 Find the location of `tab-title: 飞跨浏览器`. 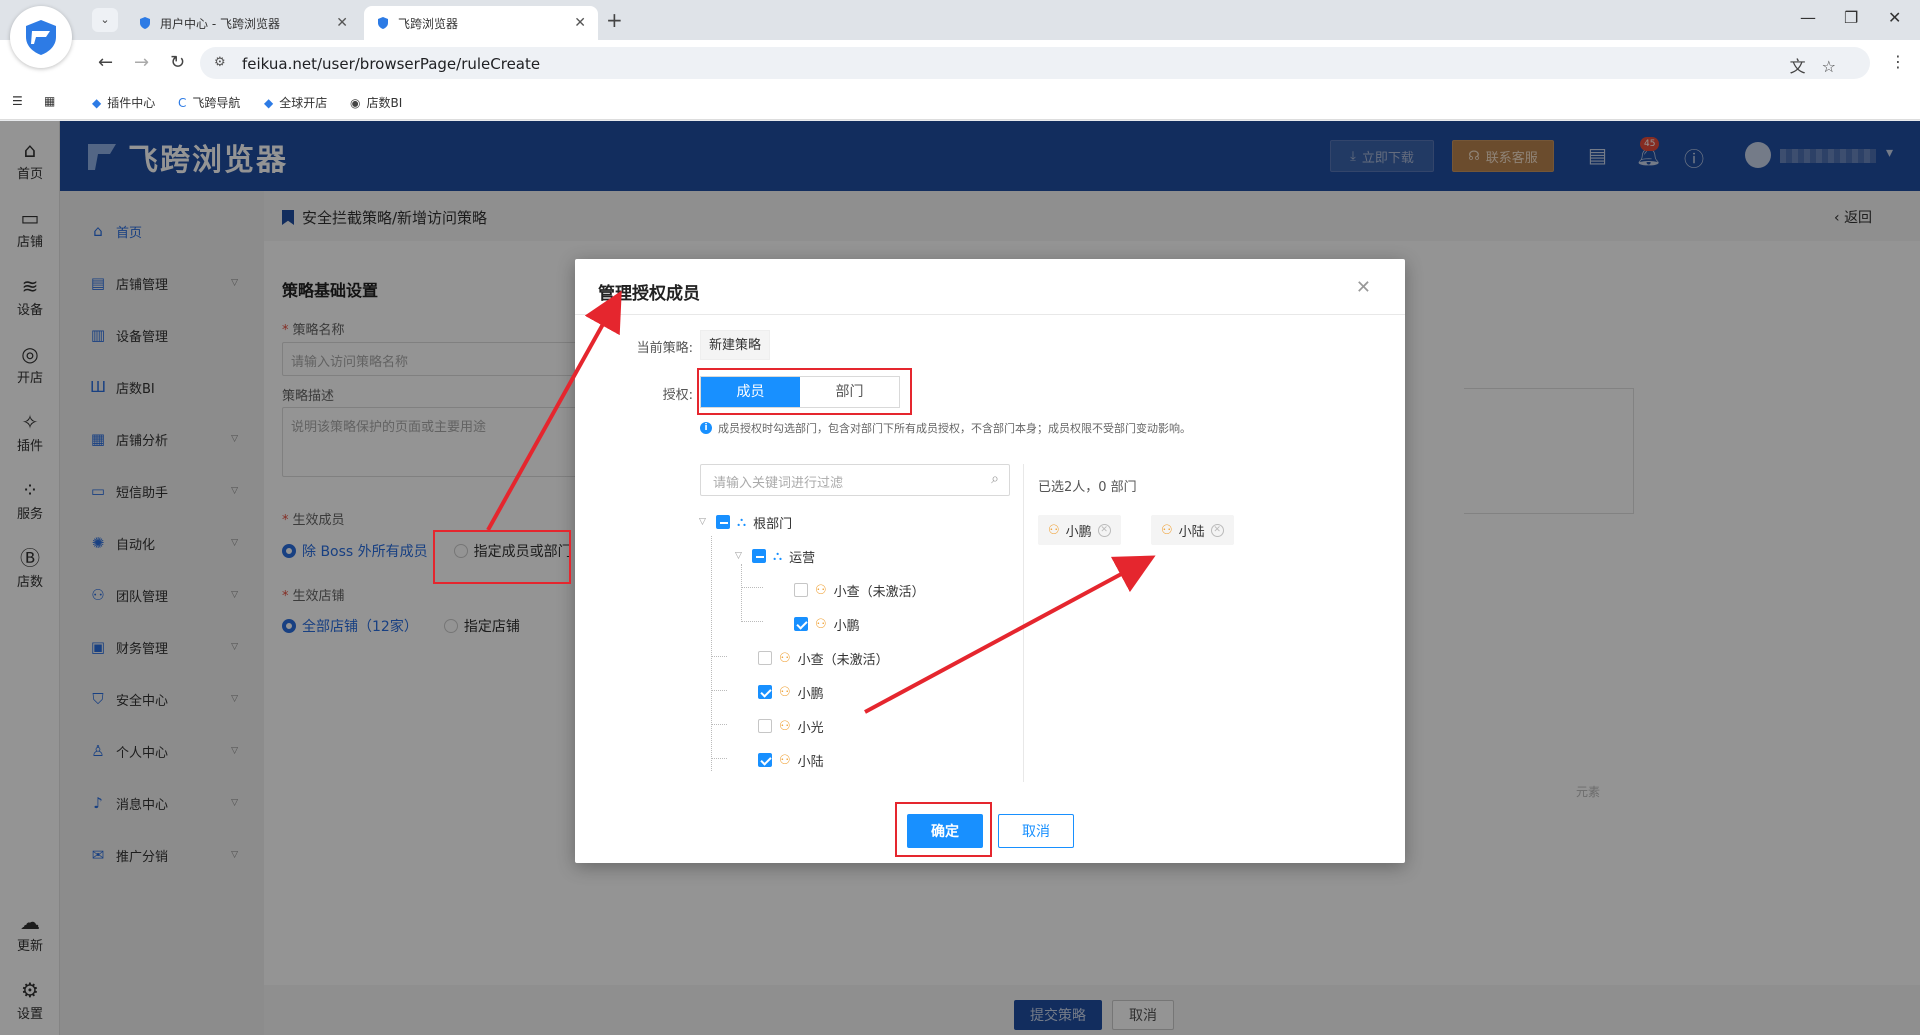

tab-title: 飞跨浏览器 is located at coordinates (428, 23).